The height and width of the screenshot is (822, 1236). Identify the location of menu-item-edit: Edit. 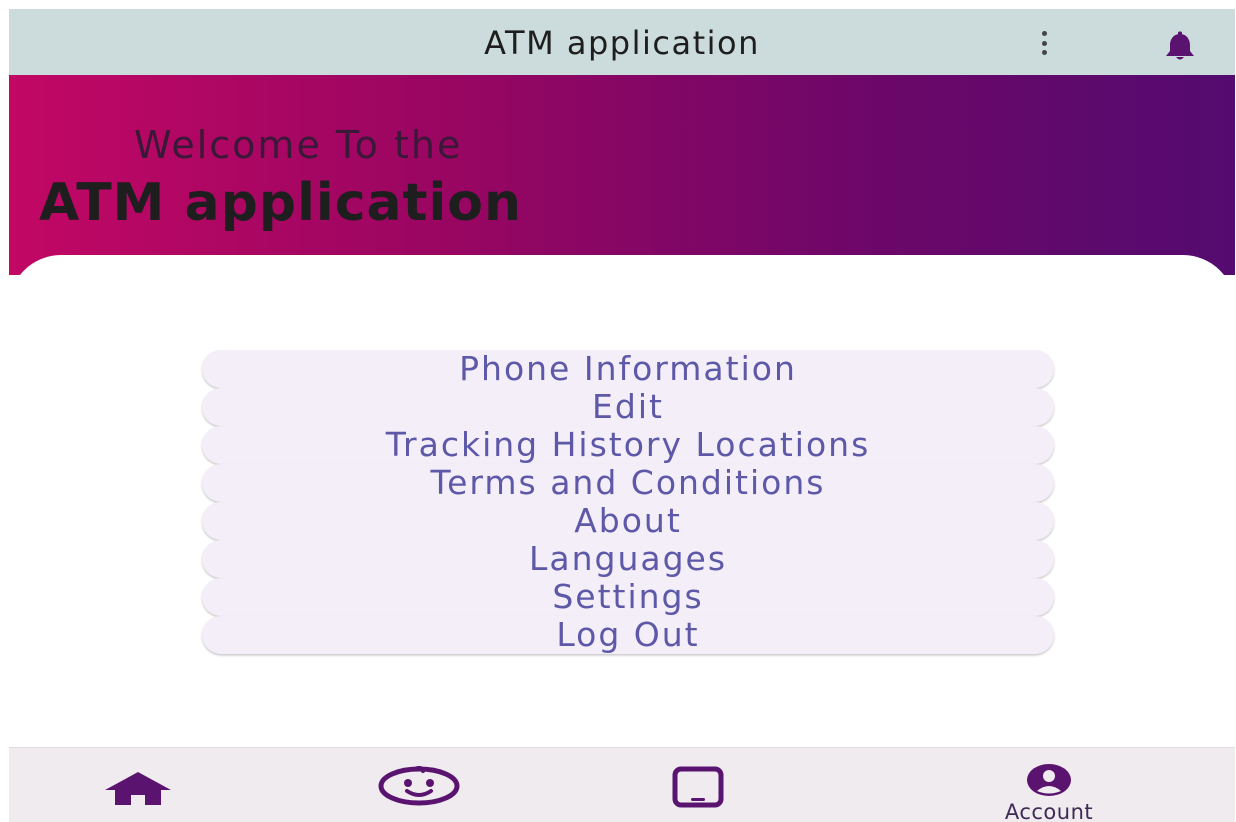
(628, 406).